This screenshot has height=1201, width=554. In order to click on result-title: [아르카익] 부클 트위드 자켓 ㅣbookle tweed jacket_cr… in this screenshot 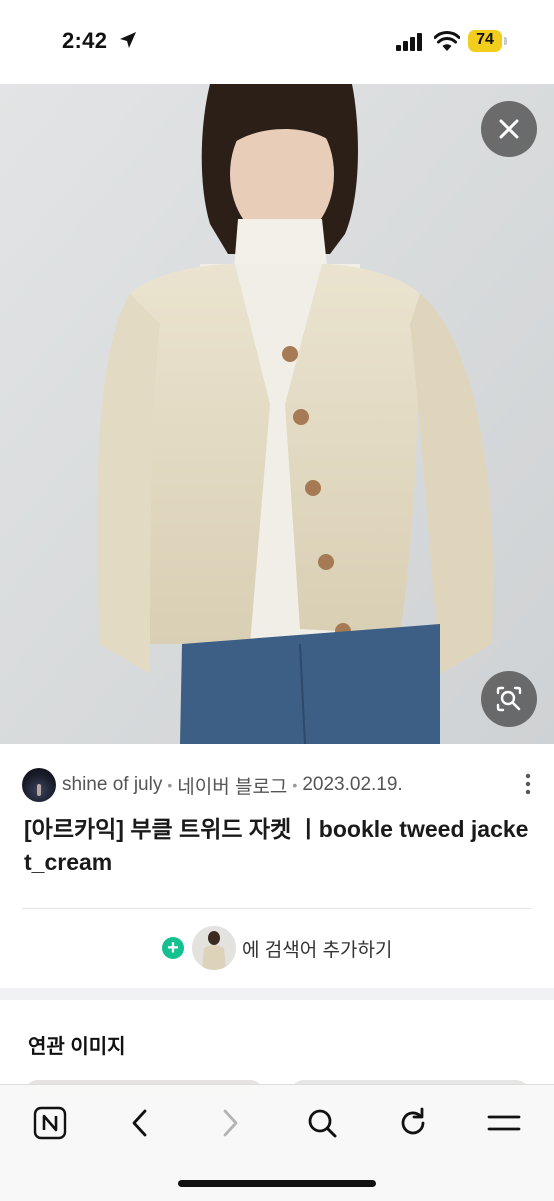, I will do `click(279, 846)`.